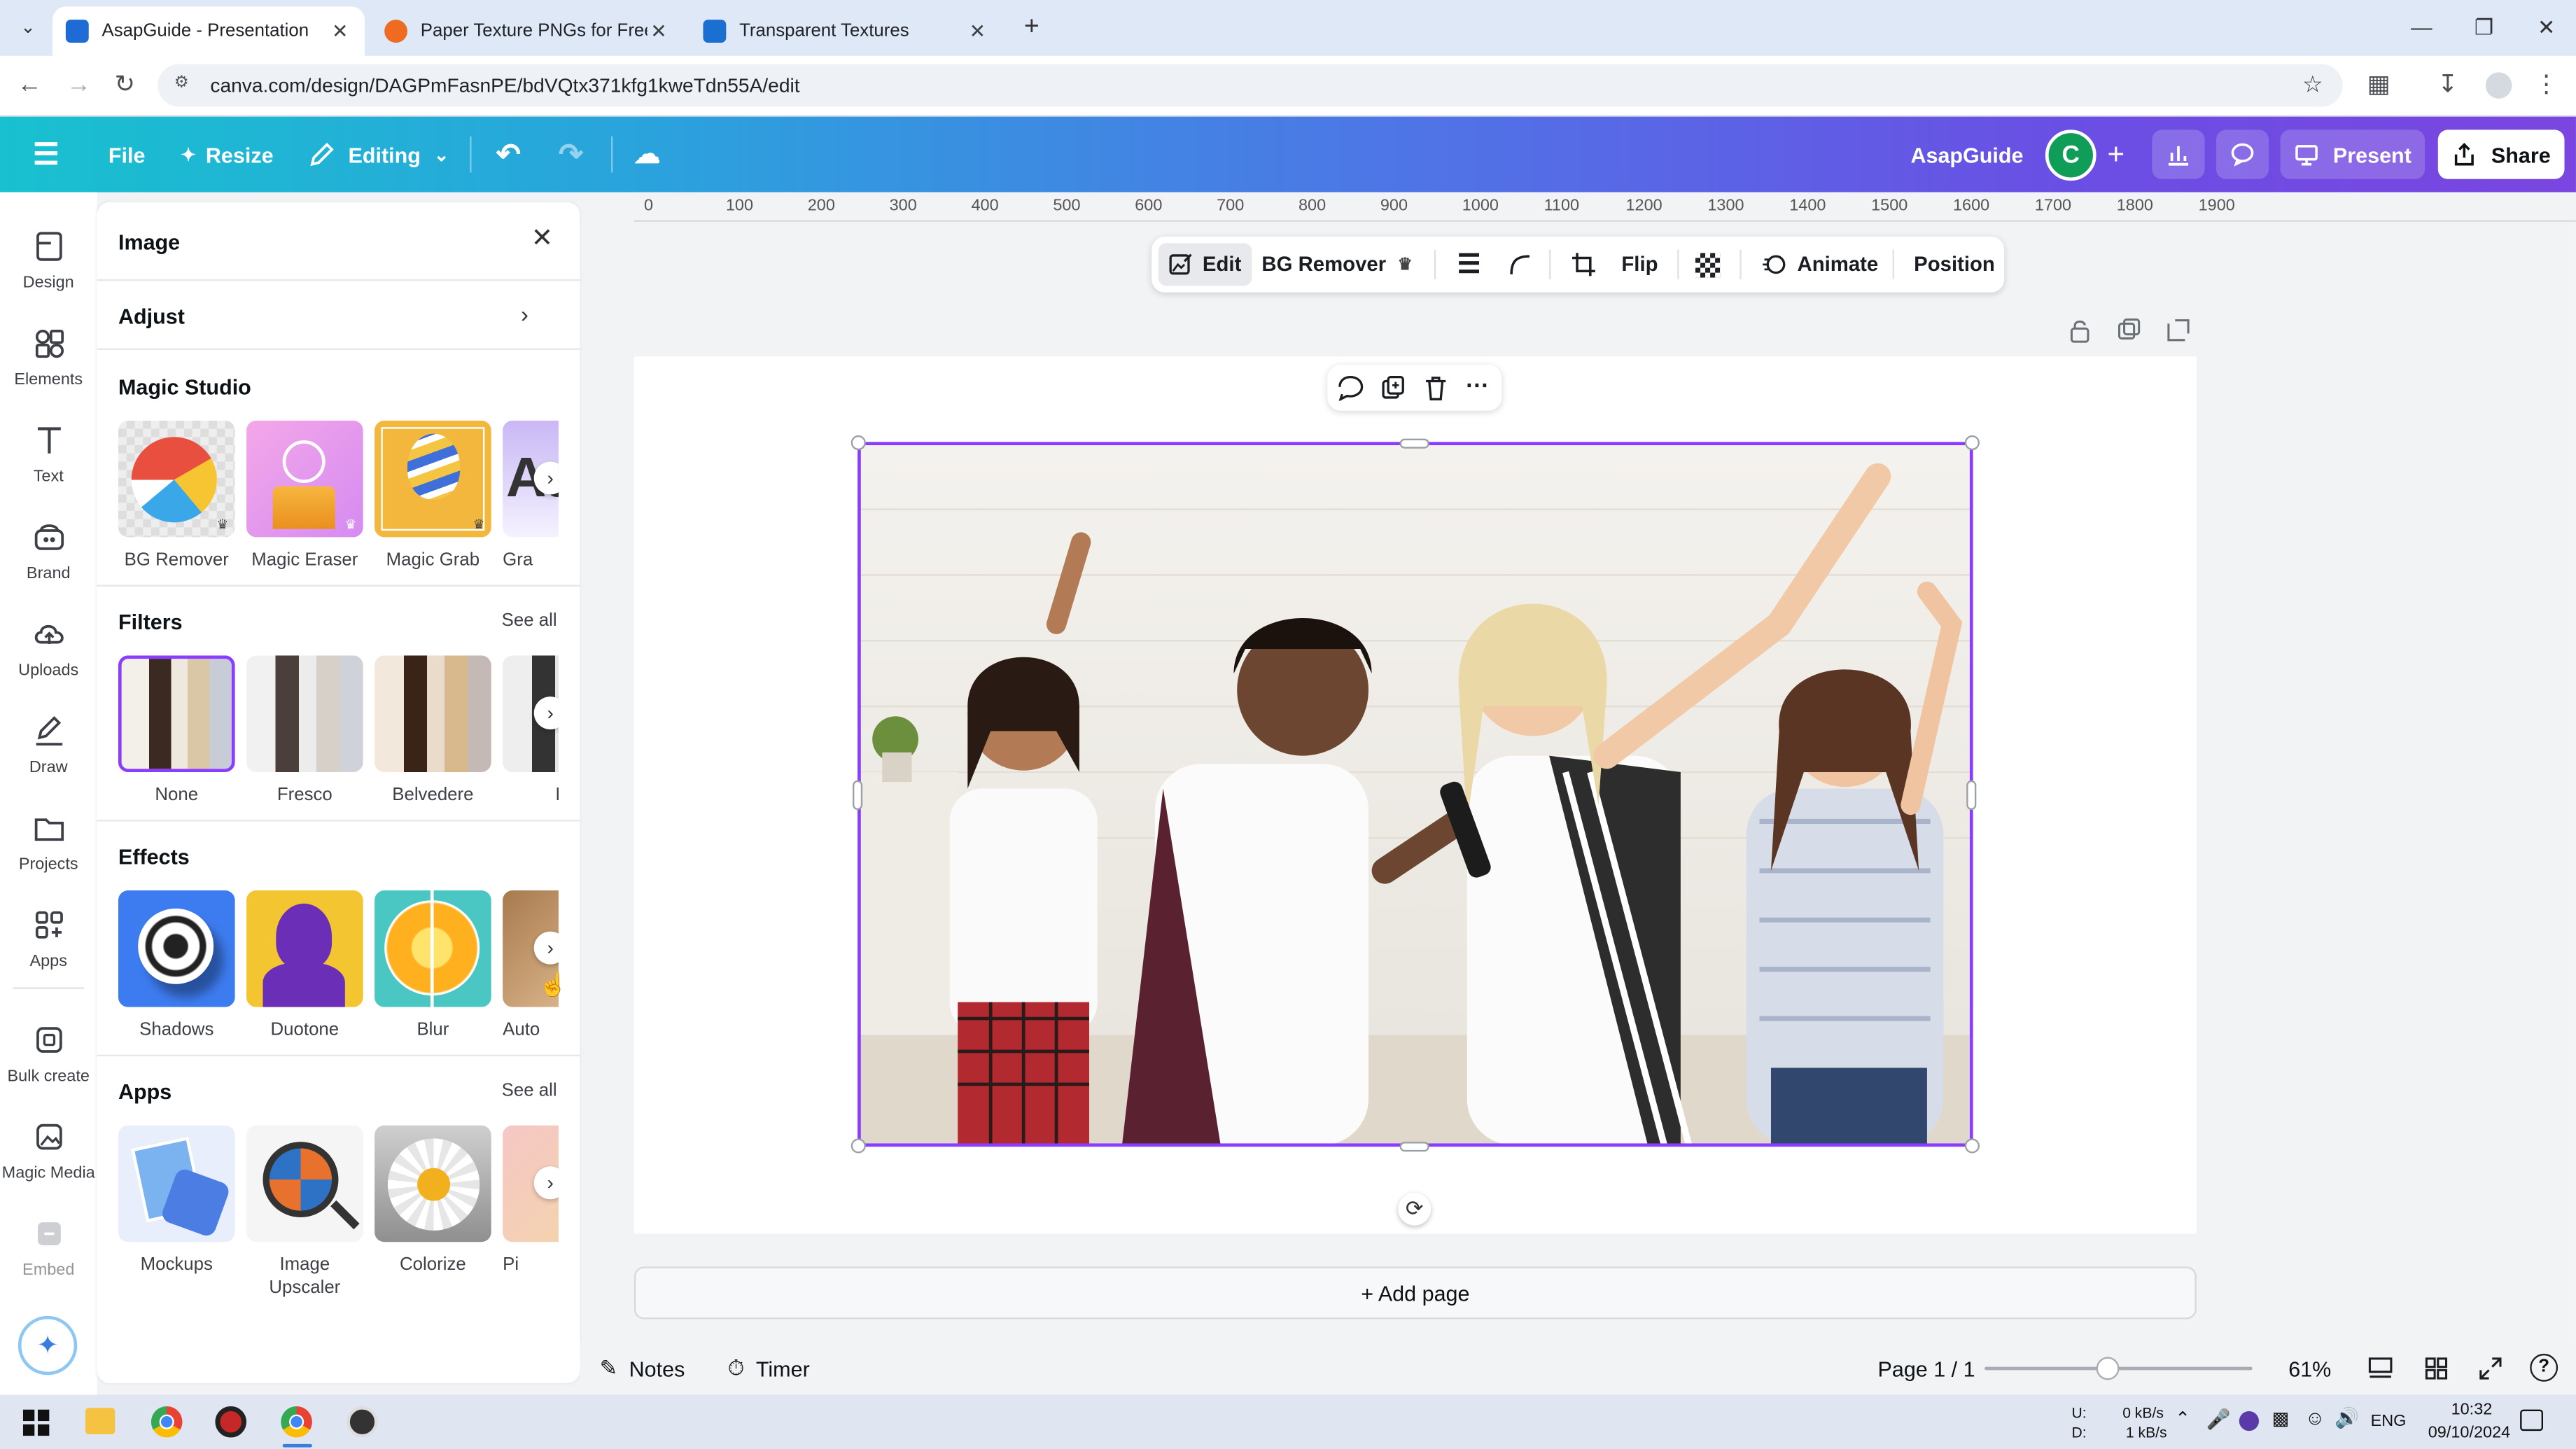 Image resolution: width=2576 pixels, height=1449 pixels. I want to click on team-name: AsapGuide, so click(1966, 154).